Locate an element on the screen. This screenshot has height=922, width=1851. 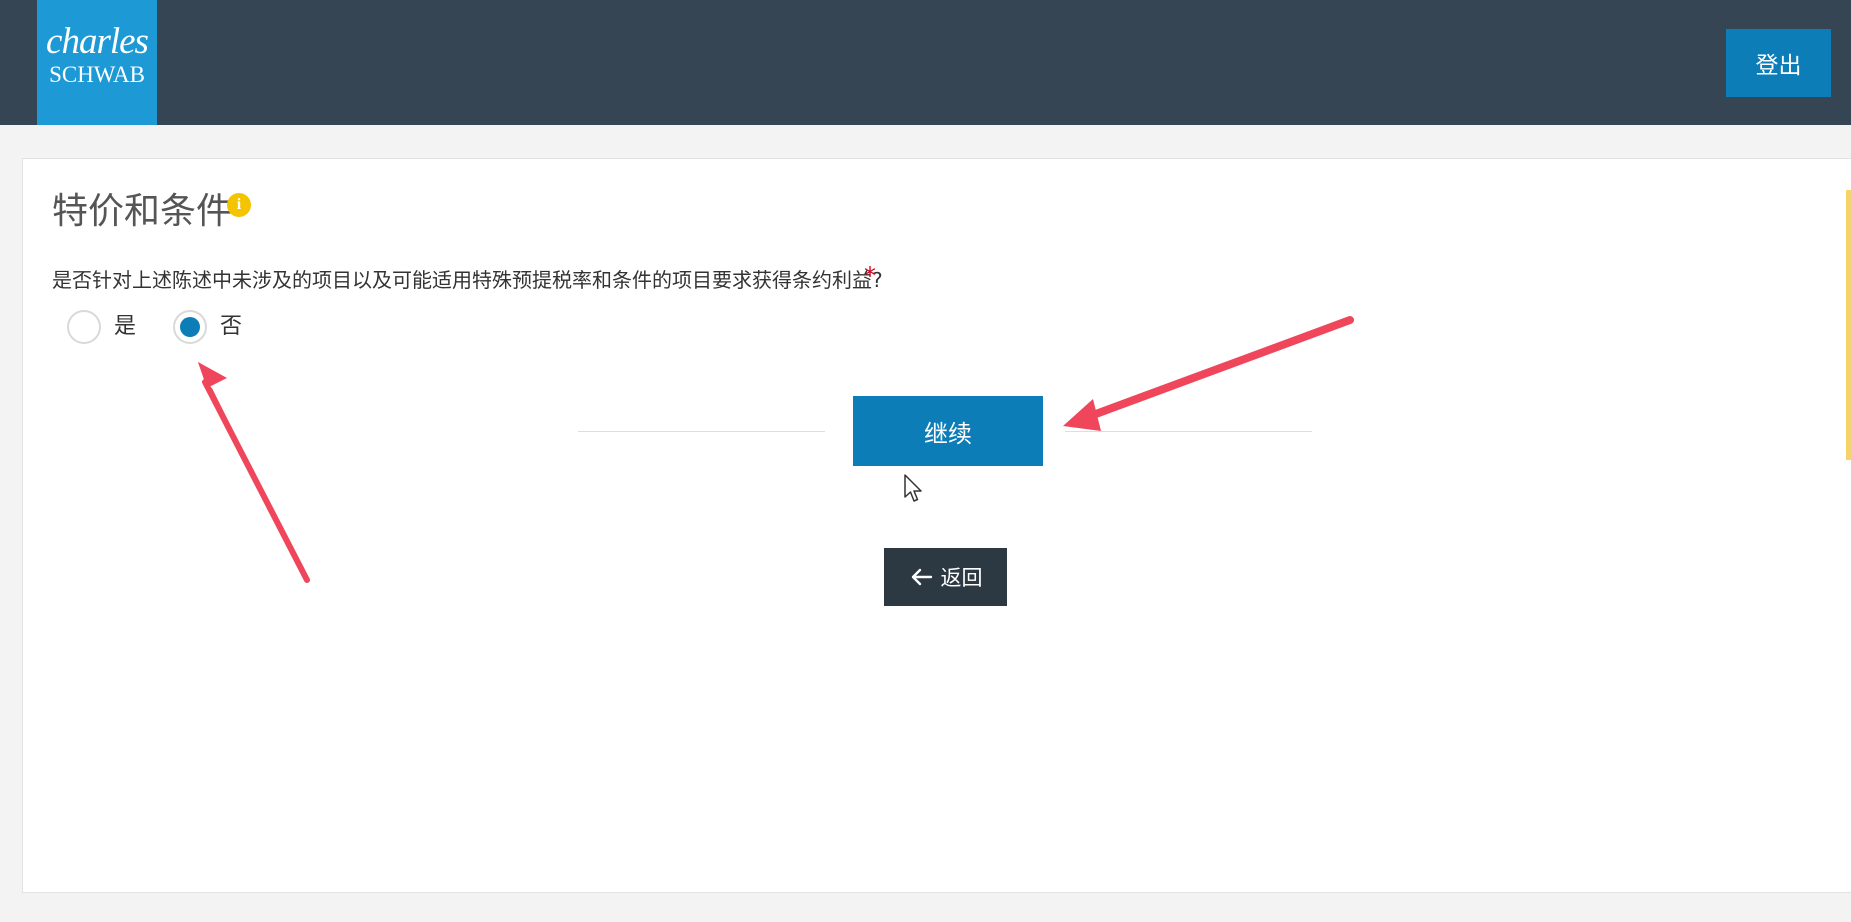
radio-yes-label: 是 is located at coordinates (125, 327).